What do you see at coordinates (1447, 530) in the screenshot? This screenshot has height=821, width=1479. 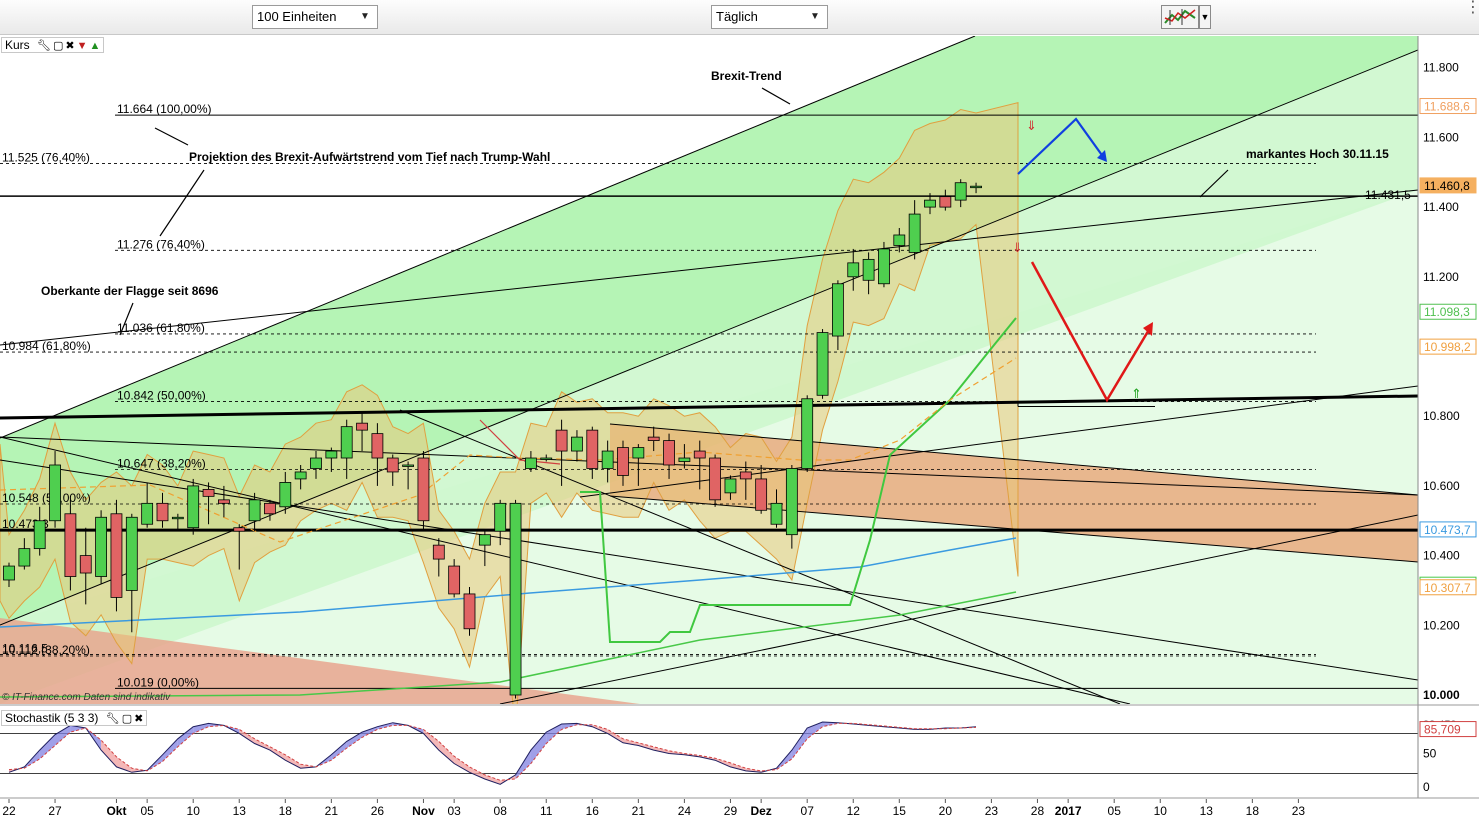 I see `price-badge-label: 10.473,7` at bounding box center [1447, 530].